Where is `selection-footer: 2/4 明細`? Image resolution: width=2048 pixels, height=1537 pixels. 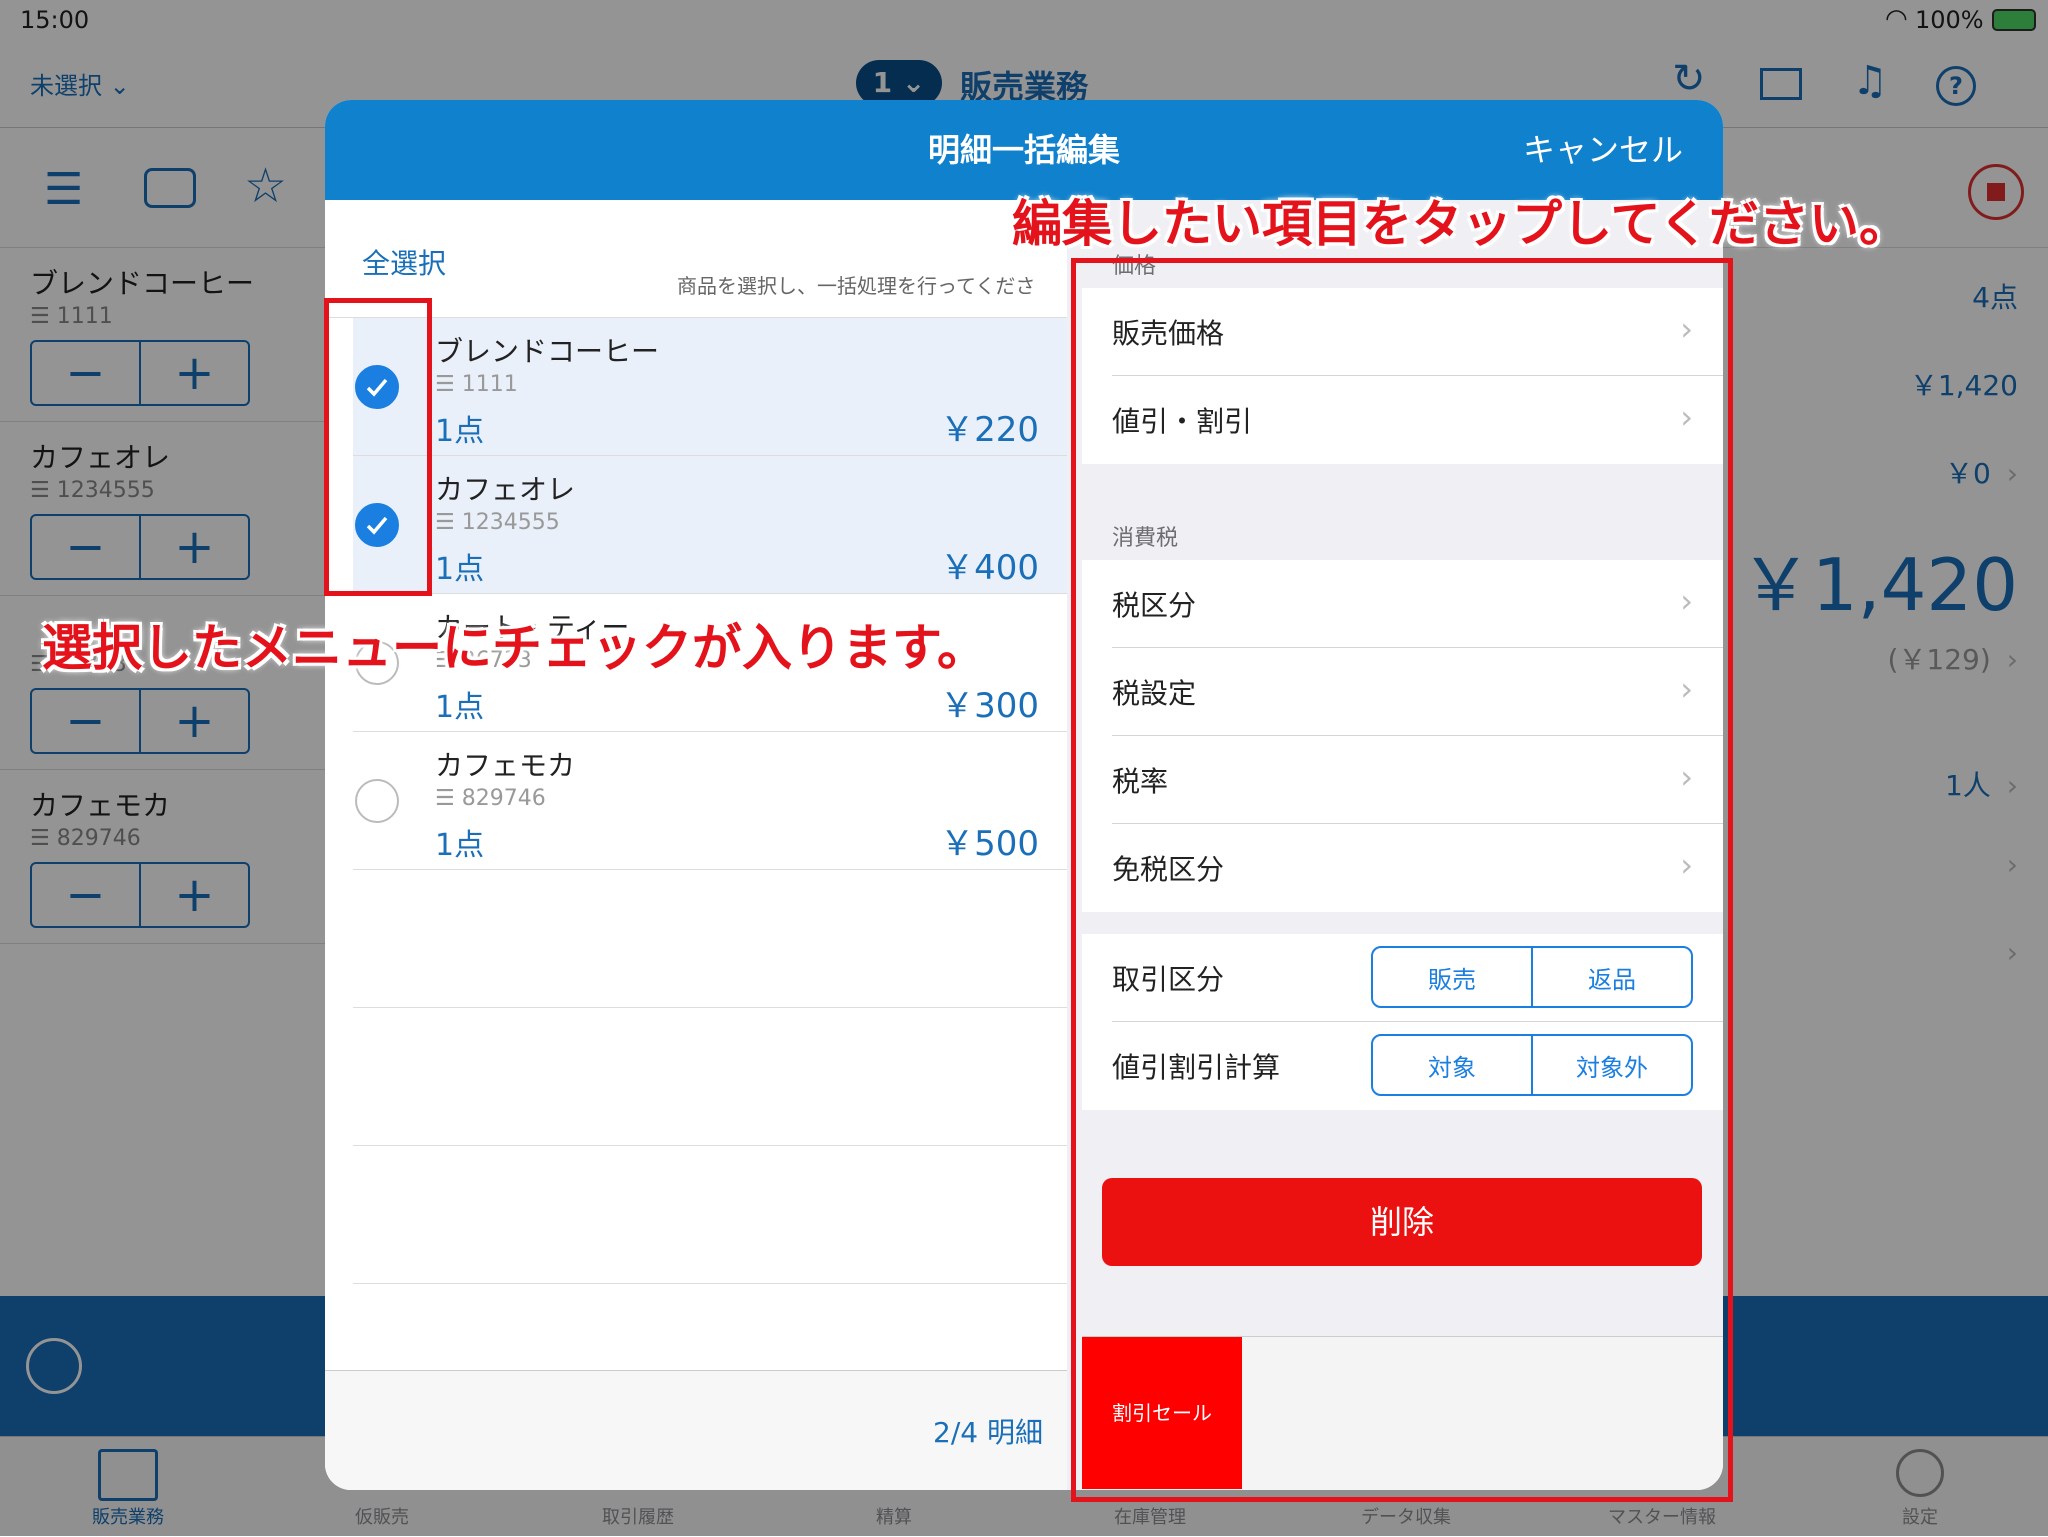 selection-footer: 2/4 明細 is located at coordinates (696, 1430).